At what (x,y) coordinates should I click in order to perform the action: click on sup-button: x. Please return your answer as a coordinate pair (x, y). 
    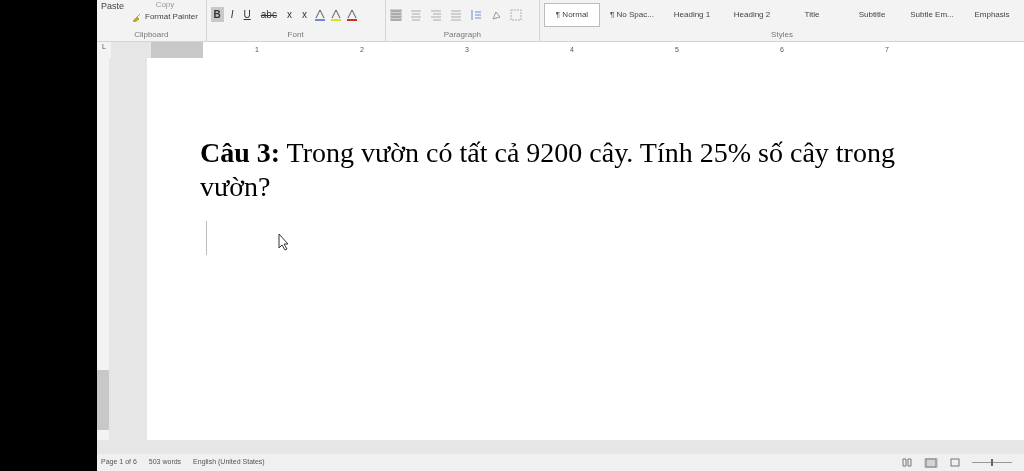
    Looking at the image, I should click on (304, 14).